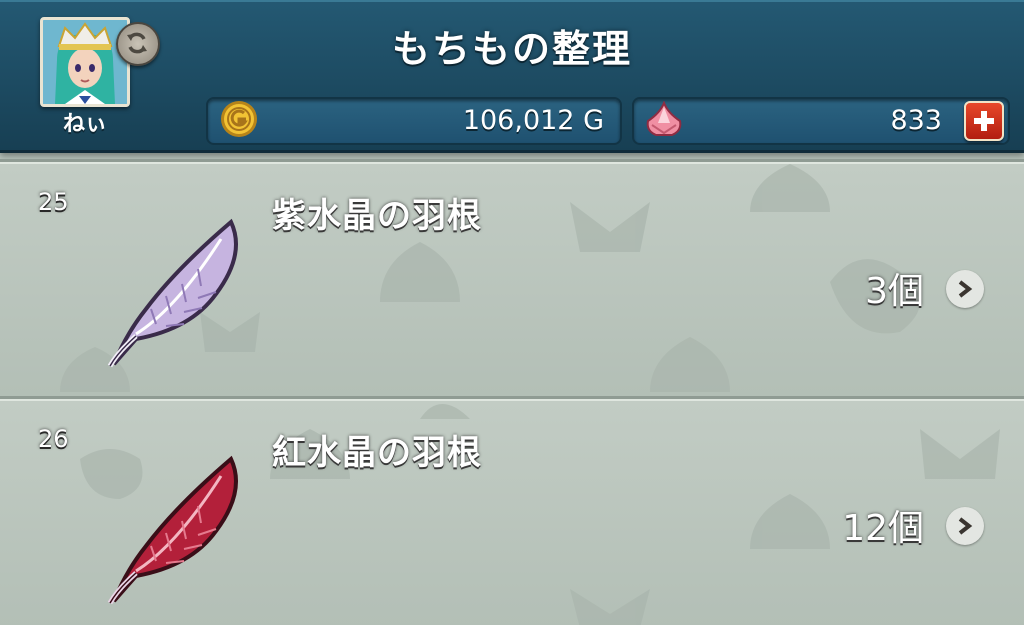  I want to click on refresh-button, so click(138, 44).